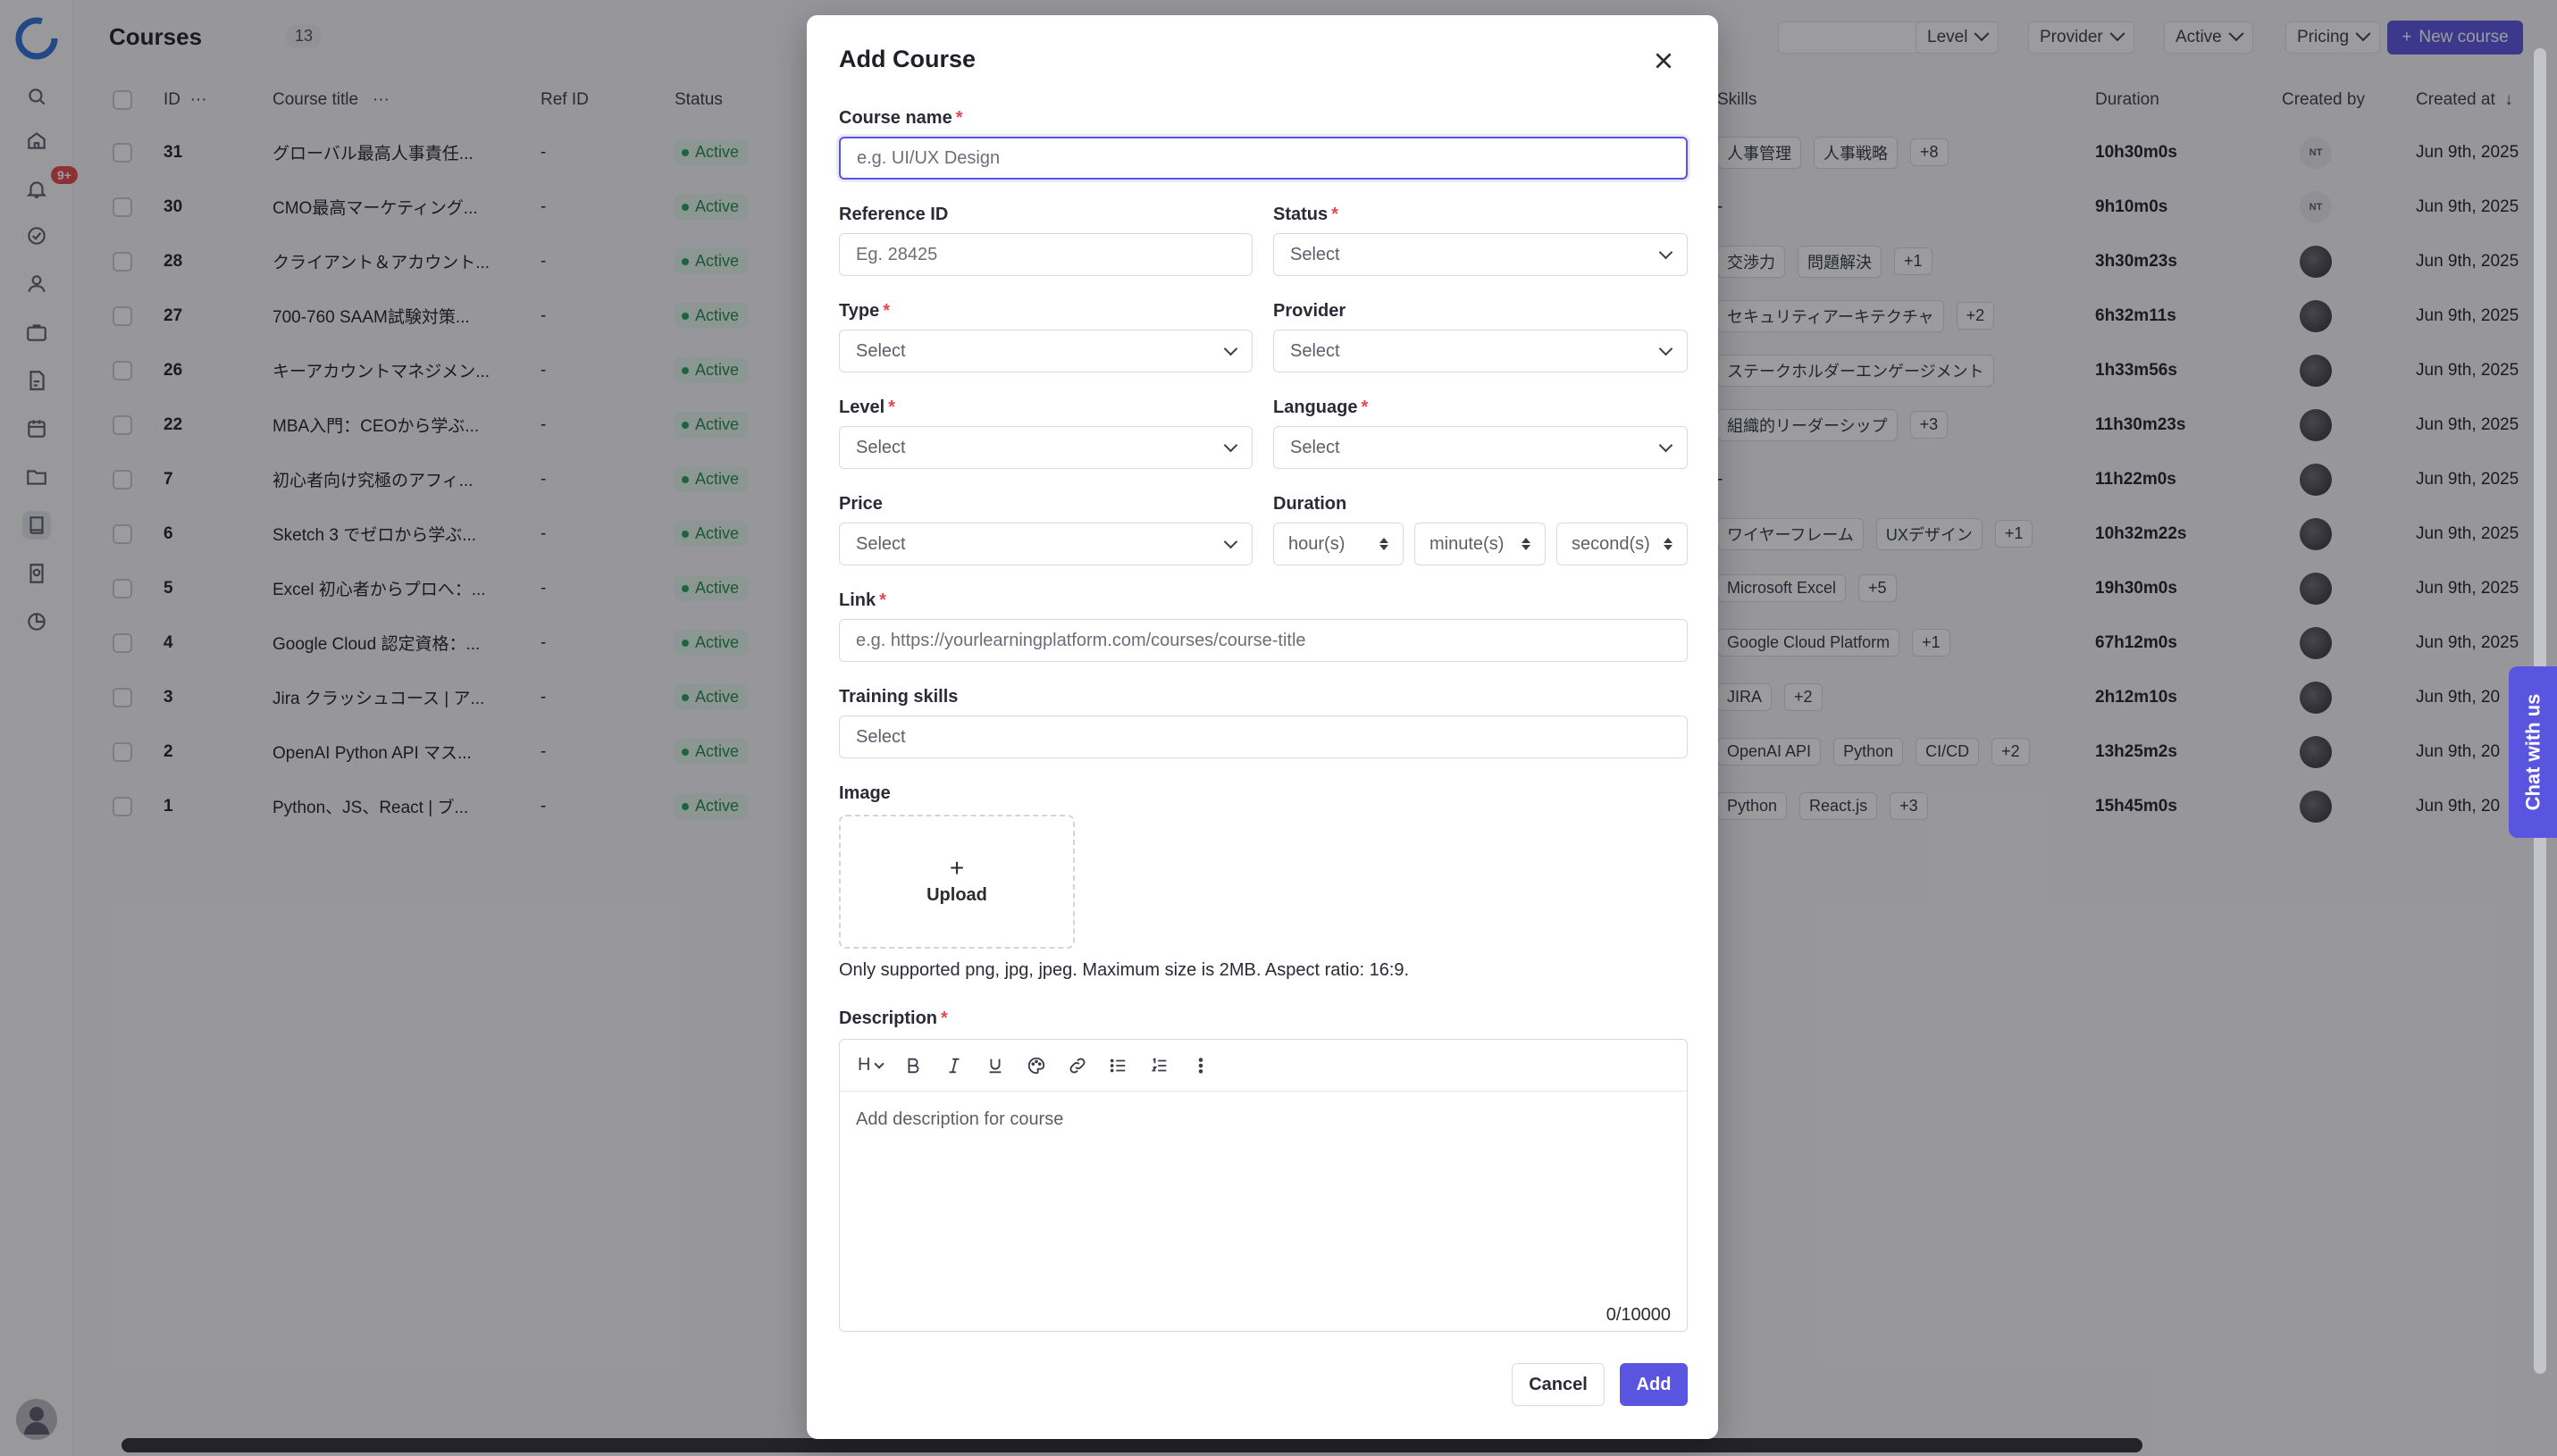  I want to click on type-label: Type *, so click(865, 311).